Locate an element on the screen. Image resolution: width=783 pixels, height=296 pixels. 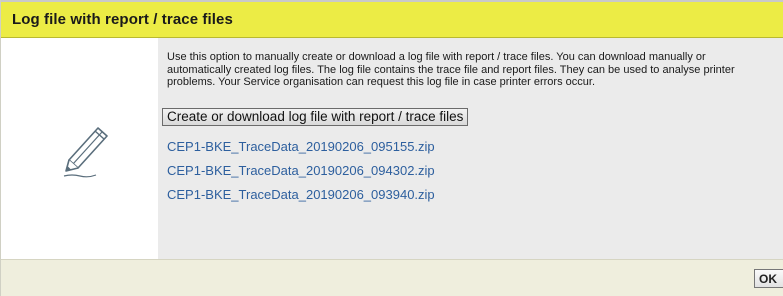
icon-pane is located at coordinates (80, 148).